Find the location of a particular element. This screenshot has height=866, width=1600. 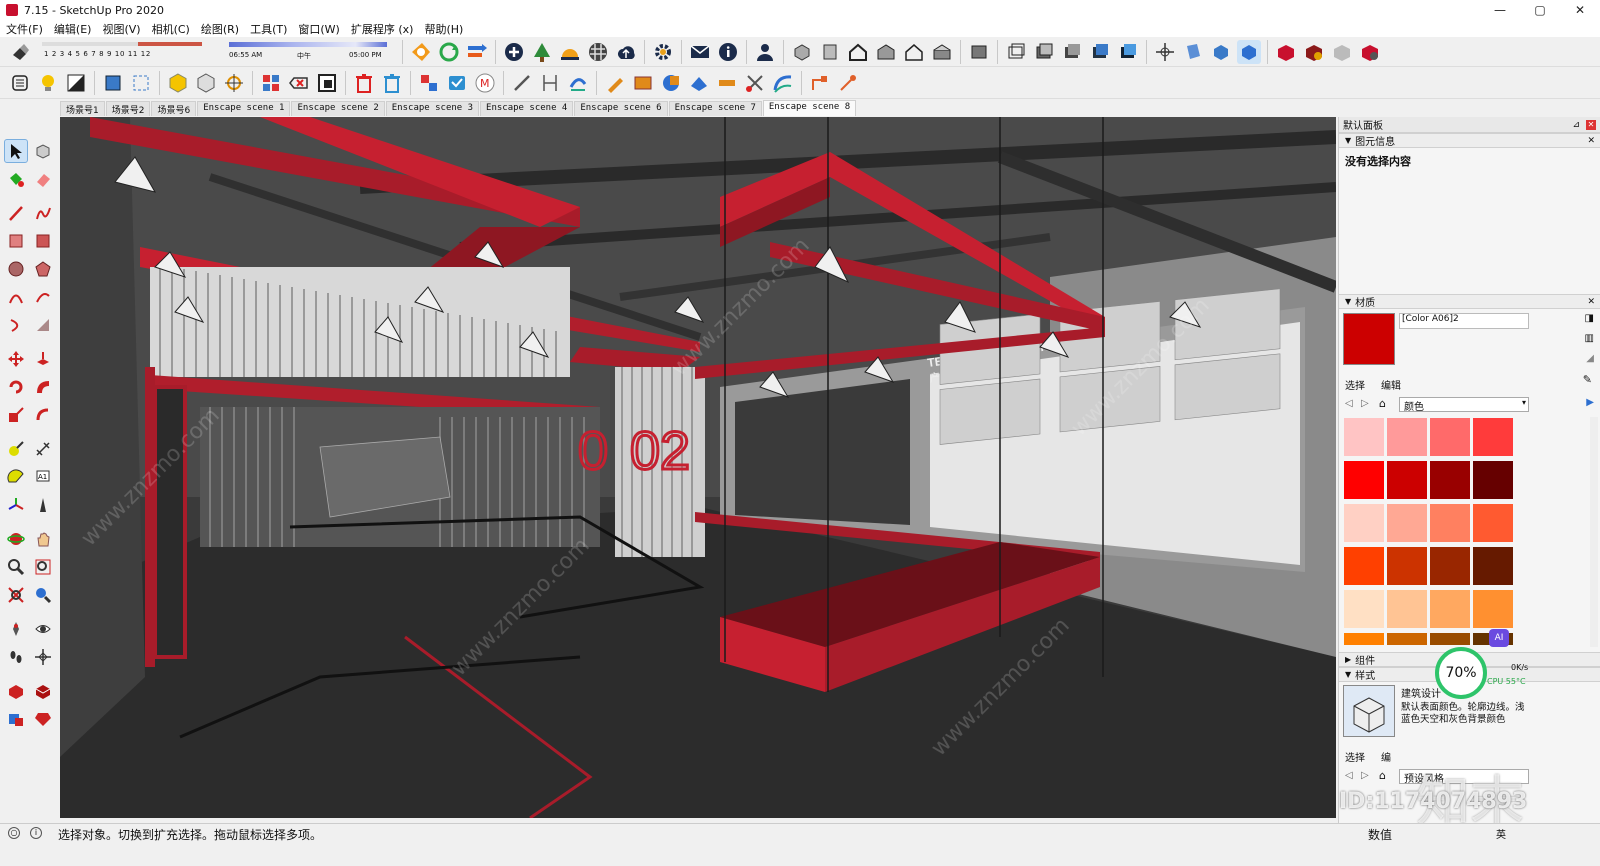

shadow-month-slider: 1 2 3 4 5 6 7 8 9 10 11 12 is located at coordinates (127, 52).